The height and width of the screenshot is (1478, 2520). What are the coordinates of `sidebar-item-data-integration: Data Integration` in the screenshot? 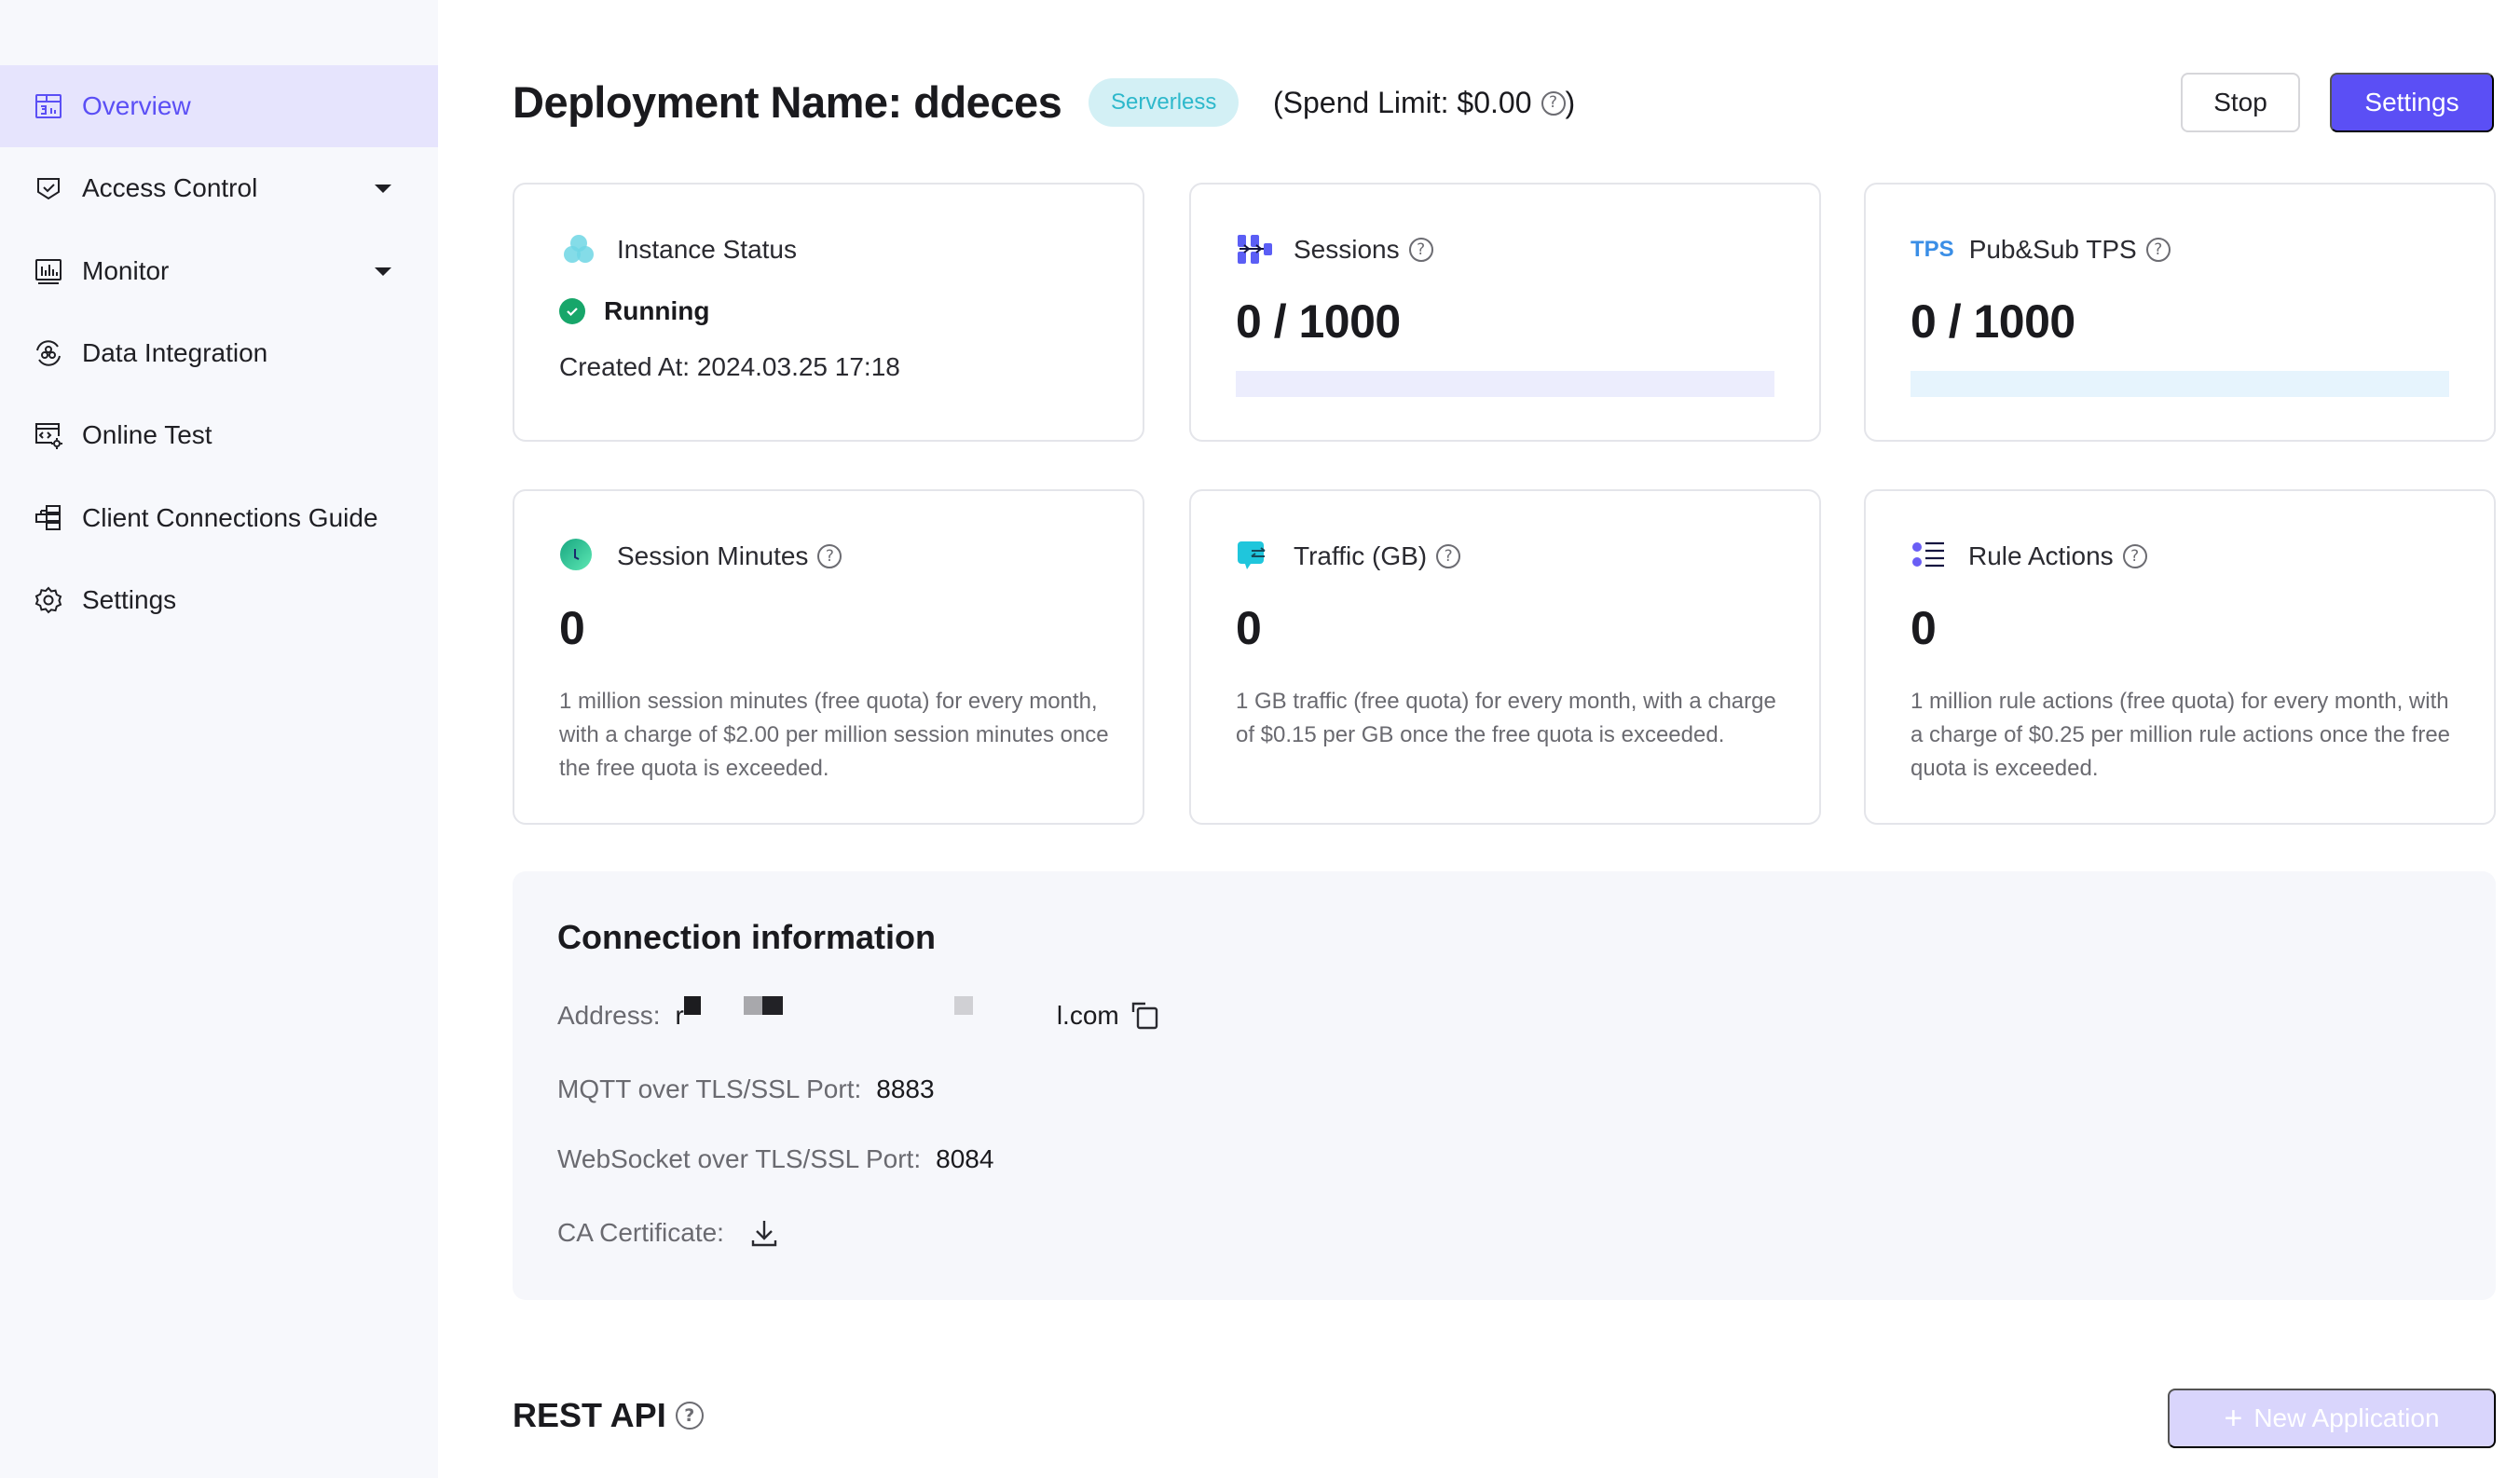 It's located at (219, 353).